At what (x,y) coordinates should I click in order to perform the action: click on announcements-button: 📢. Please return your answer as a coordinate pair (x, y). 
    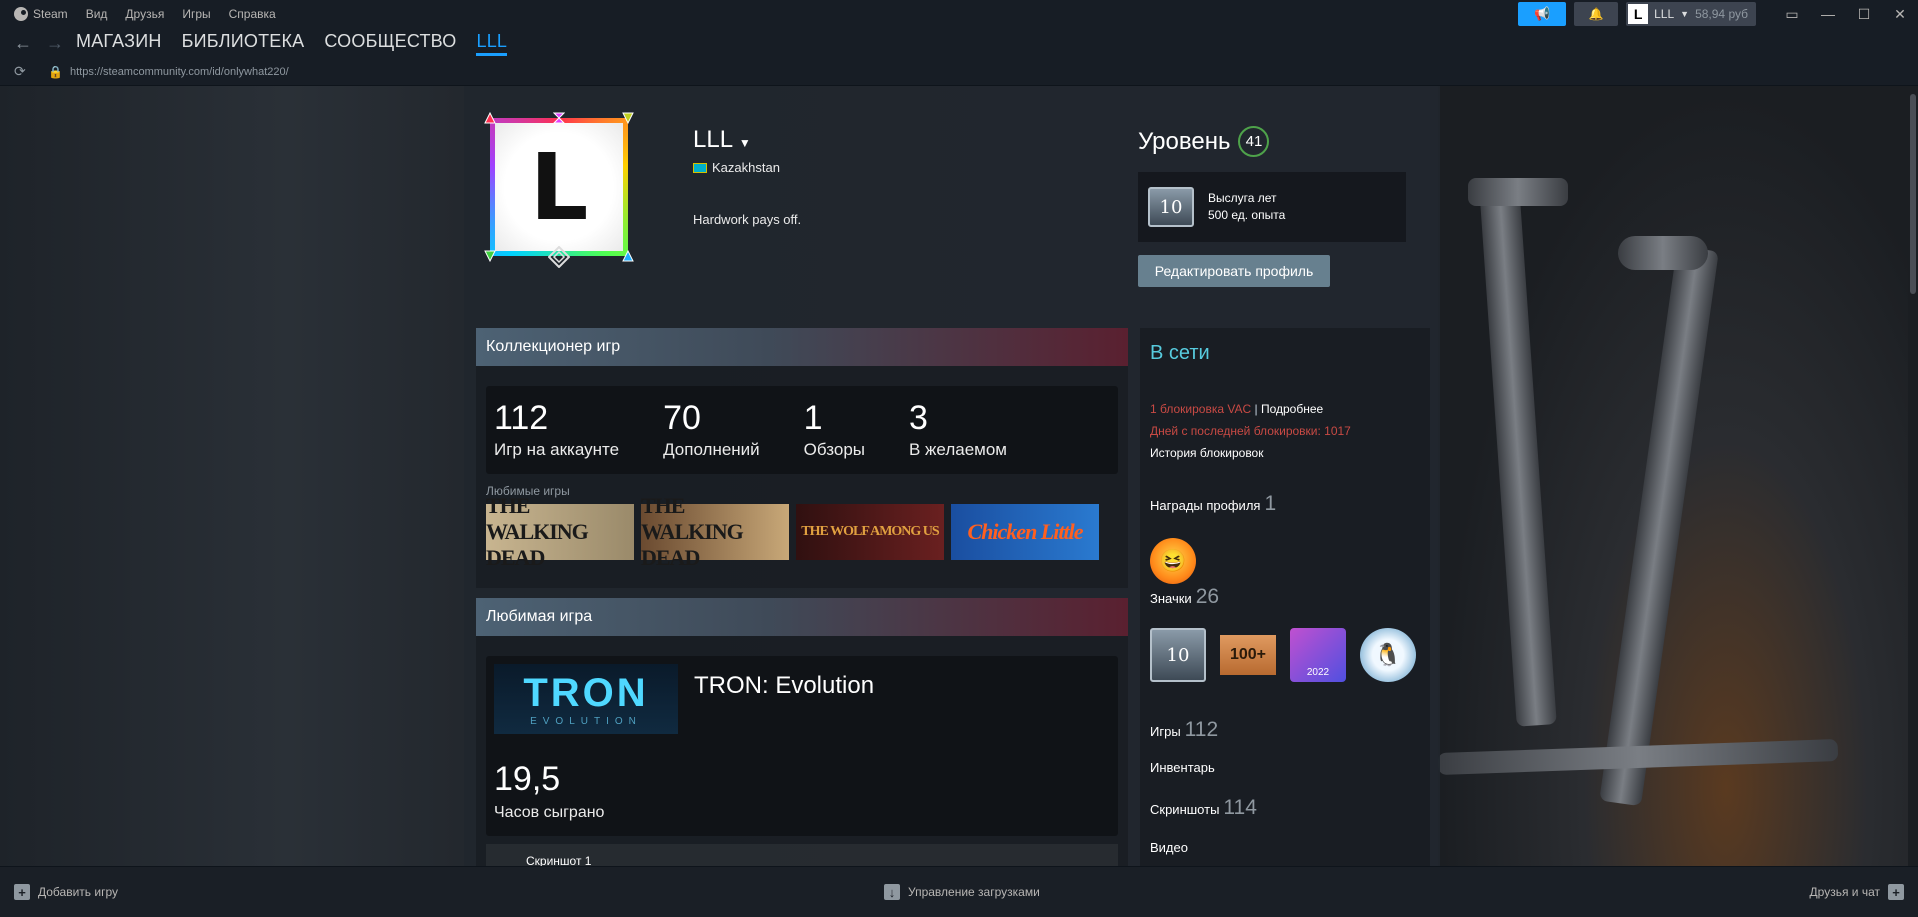
    Looking at the image, I should click on (1542, 14).